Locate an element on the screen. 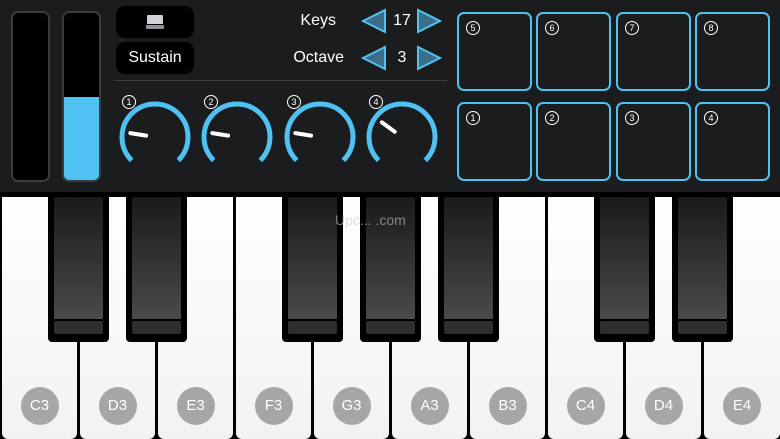 The height and width of the screenshot is (439, 780). note-label: F3 is located at coordinates (273, 406).